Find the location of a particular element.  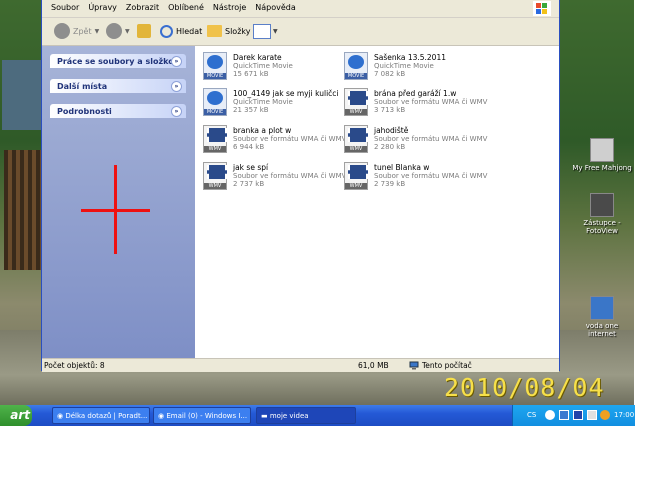

desktop-icon-mahjong: My Free Mahjong is located at coordinates (602, 155).